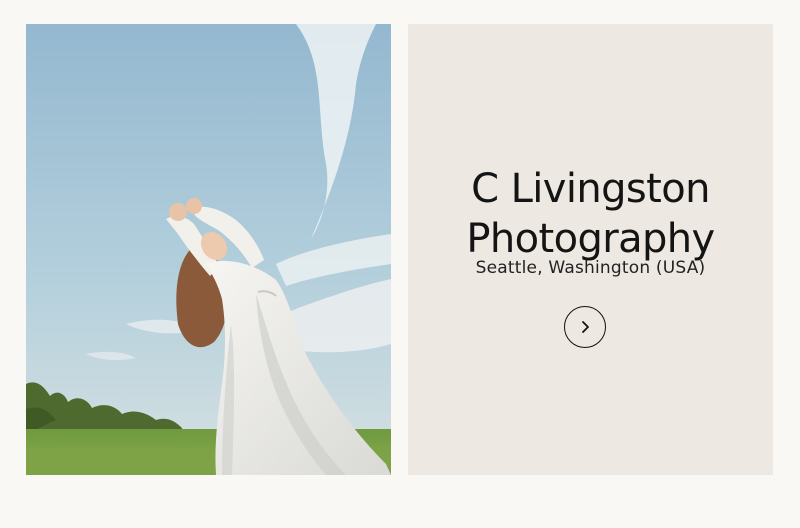 The image size is (800, 528). I want to click on studio-name-line-1: C Livingston, so click(590, 189).